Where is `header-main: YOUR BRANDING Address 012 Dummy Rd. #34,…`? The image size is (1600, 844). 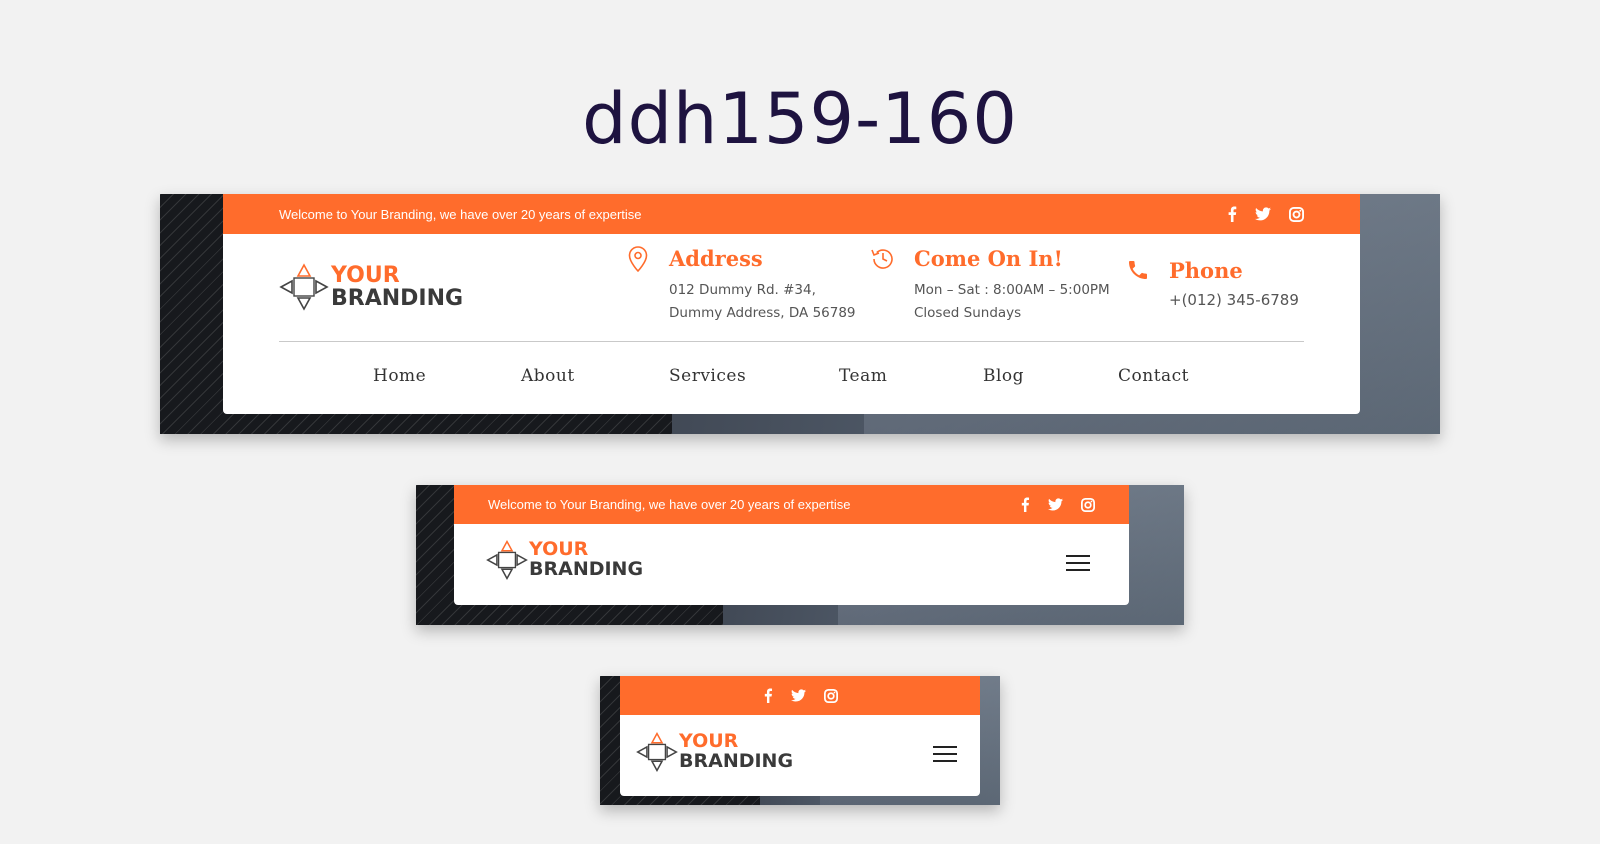 header-main: YOUR BRANDING Address 012 Dummy Rd. #34,… is located at coordinates (791, 289).